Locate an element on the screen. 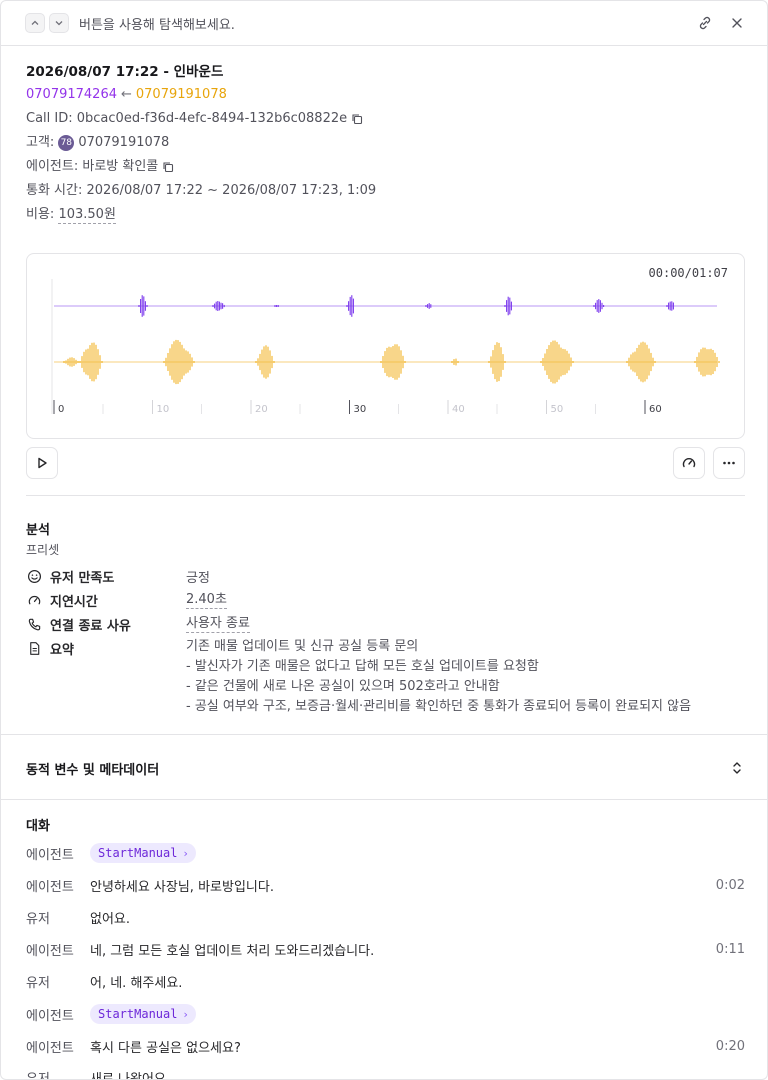  analysis-preset: 프리셋 is located at coordinates (43, 550).